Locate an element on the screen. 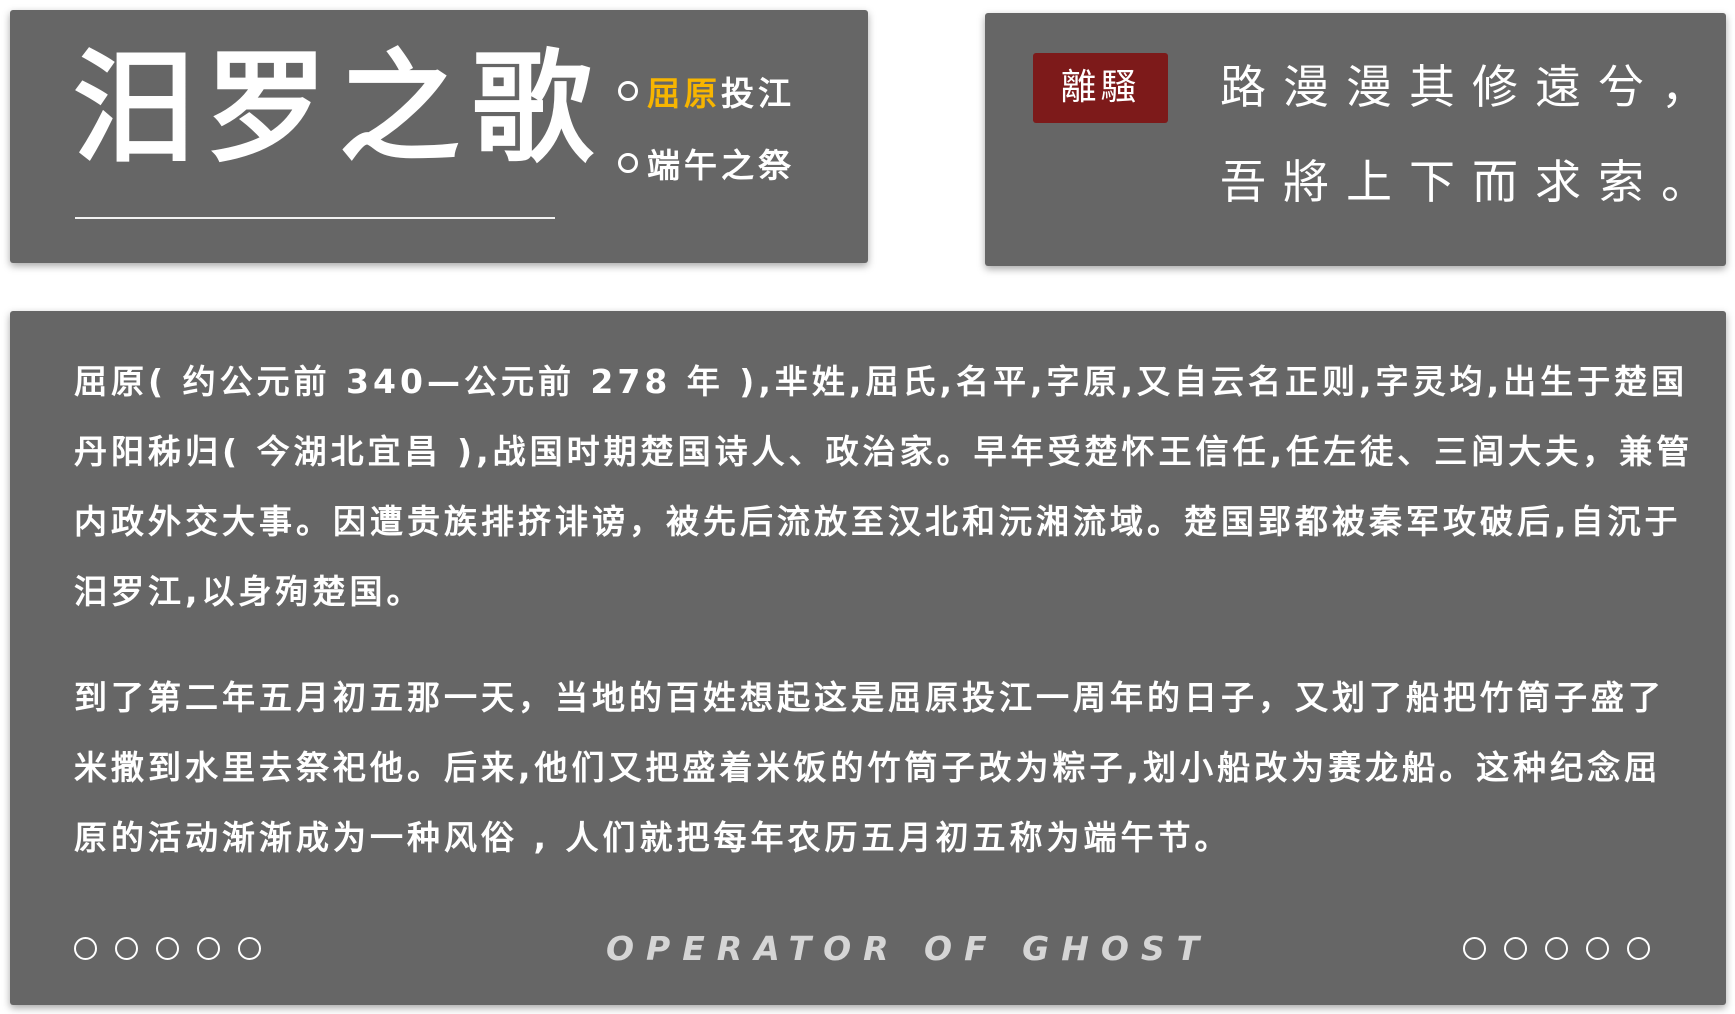 The width and height of the screenshot is (1735, 1014). poem-card: 離騷 路漫漫其修遠兮， 吾將上下而求索。 is located at coordinates (1355, 139).